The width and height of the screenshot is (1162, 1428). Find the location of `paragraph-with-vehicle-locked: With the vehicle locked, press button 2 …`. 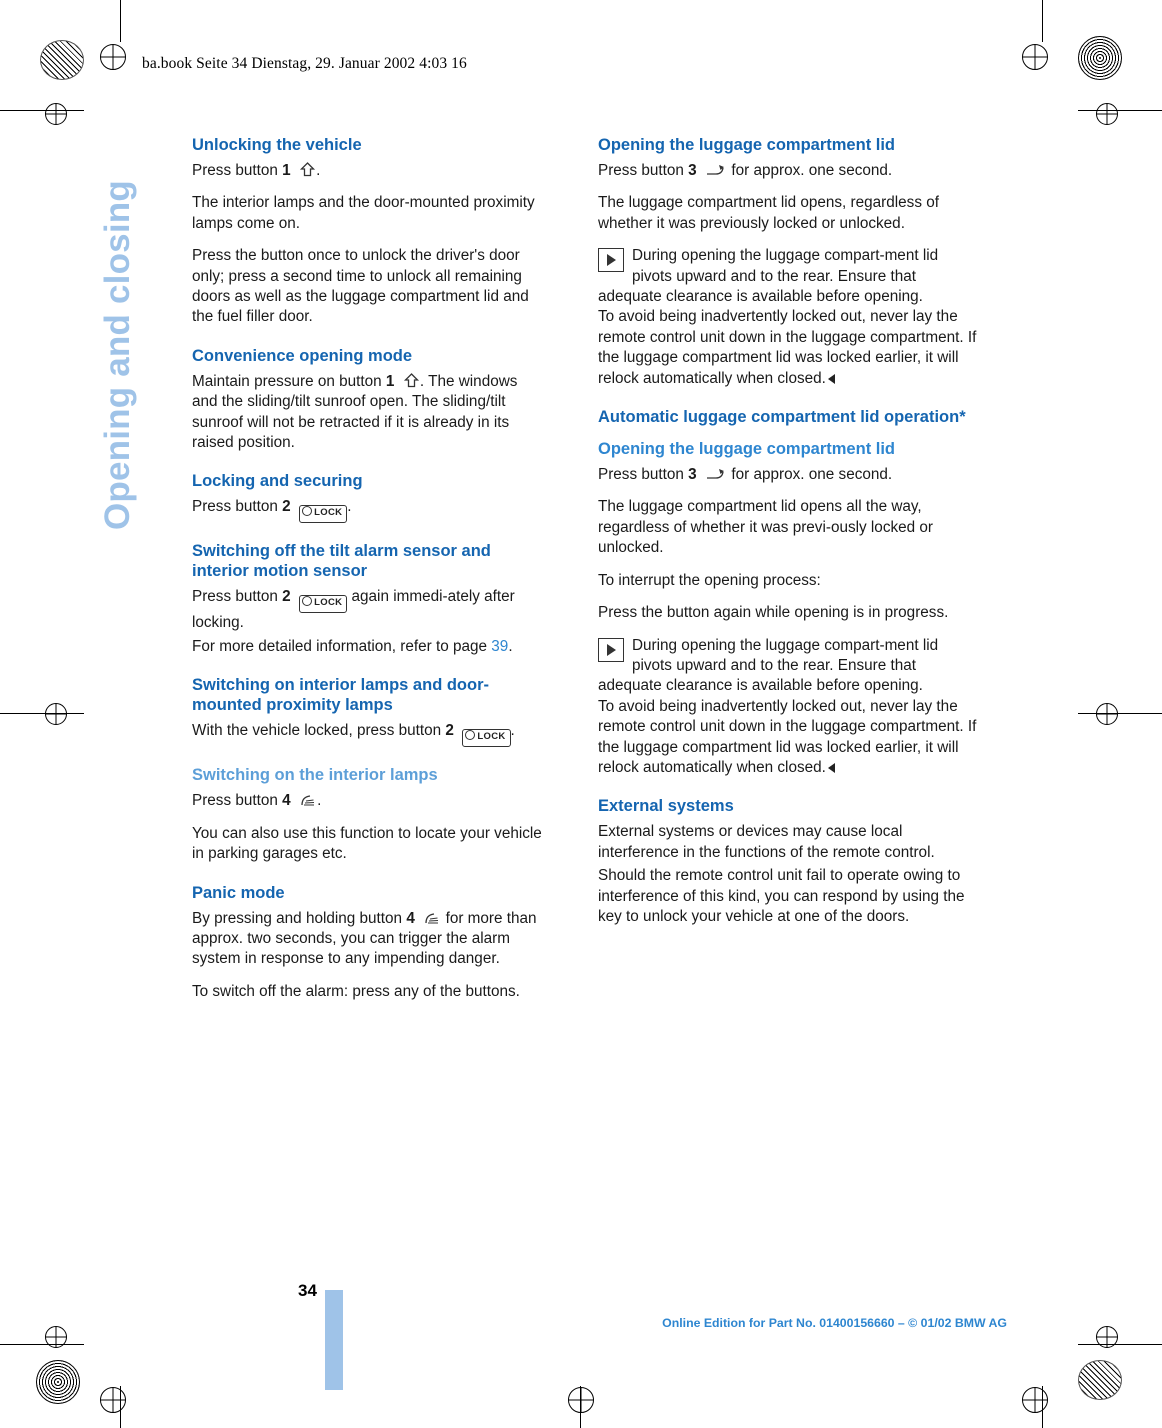

paragraph-with-vehicle-locked: With the vehicle locked, press button 2 … is located at coordinates (368, 734).